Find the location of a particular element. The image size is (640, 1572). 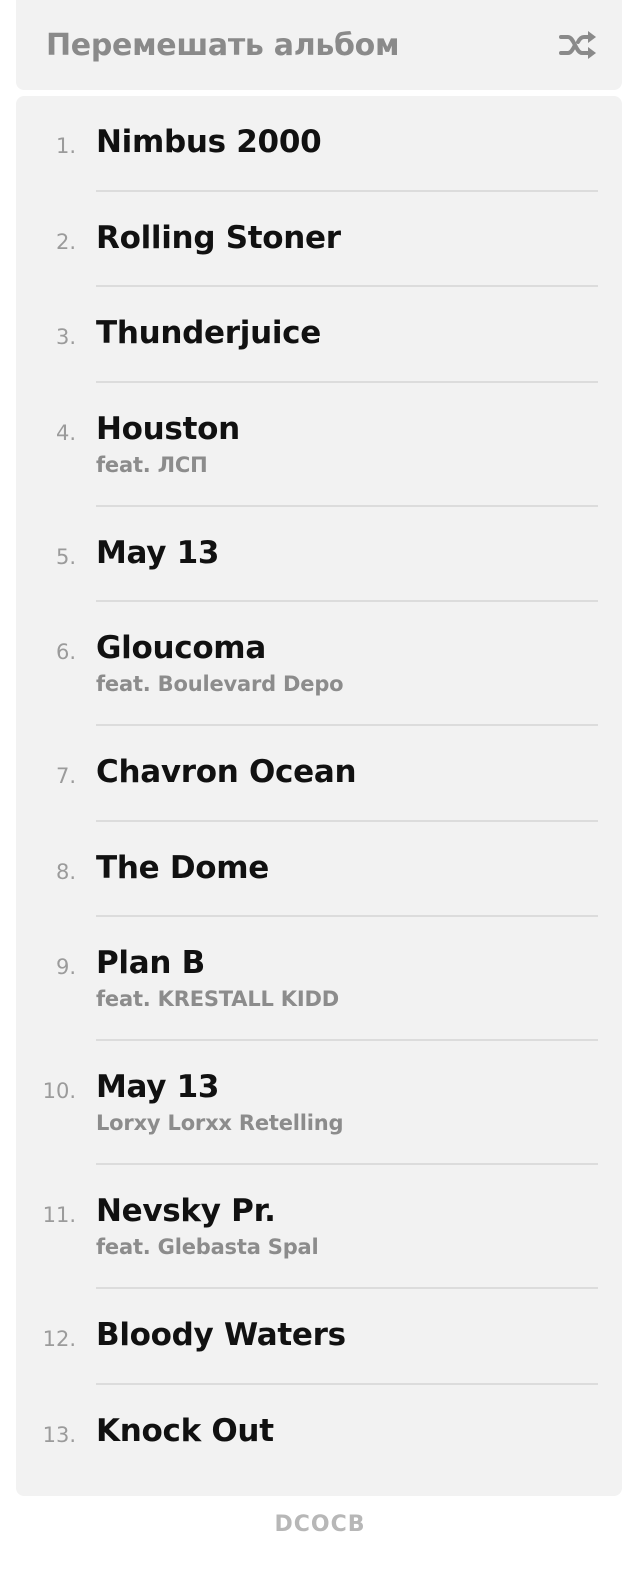

shuffle-album-label: Перемешать альбом is located at coordinates (223, 45).